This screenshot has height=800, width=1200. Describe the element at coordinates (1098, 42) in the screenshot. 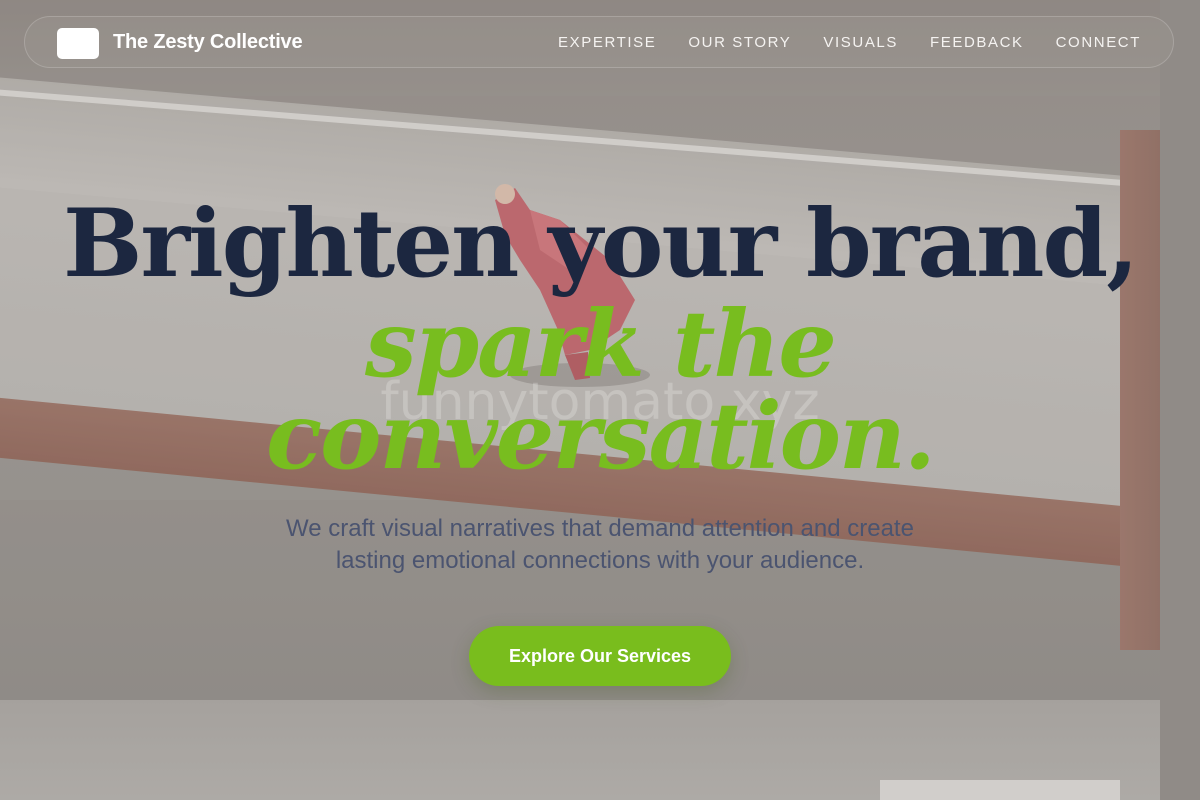

I see `nav-link-connect: CONNECT` at that location.